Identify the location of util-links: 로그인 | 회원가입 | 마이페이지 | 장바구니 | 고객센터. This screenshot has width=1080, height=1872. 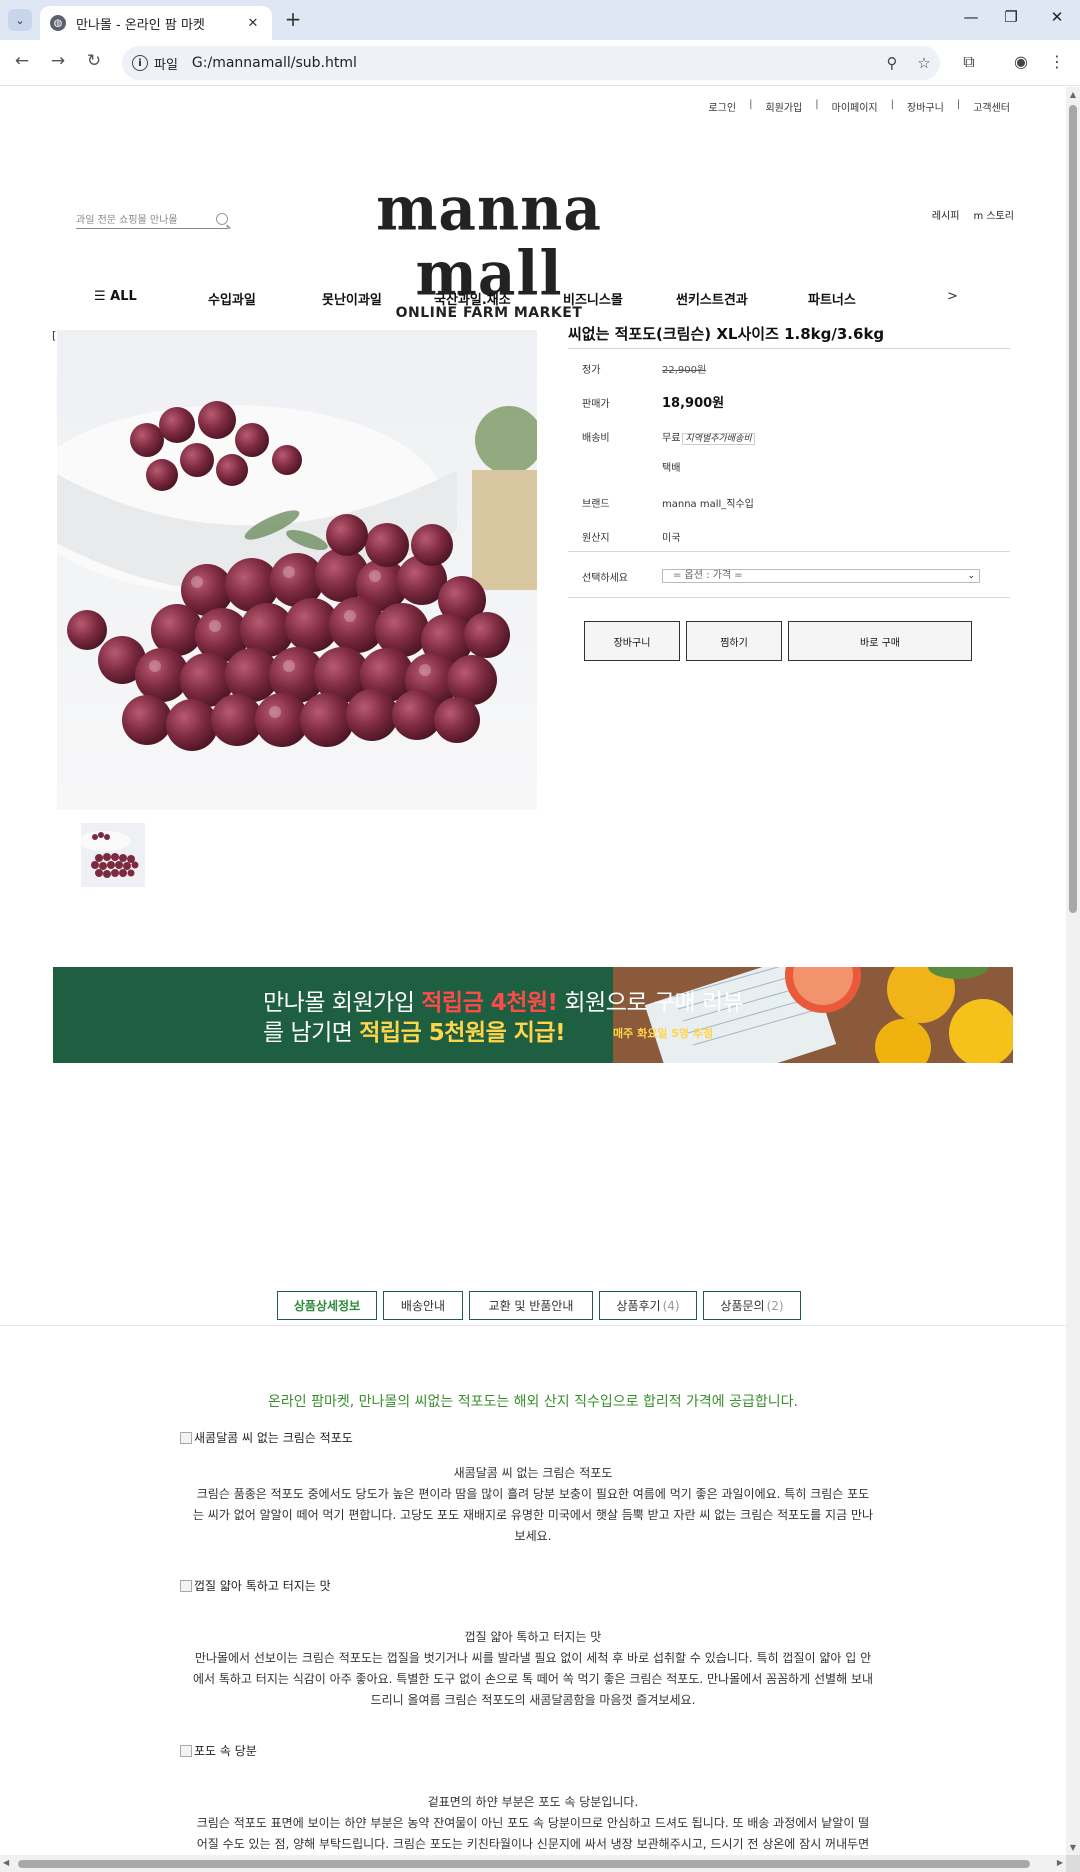
(859, 106).